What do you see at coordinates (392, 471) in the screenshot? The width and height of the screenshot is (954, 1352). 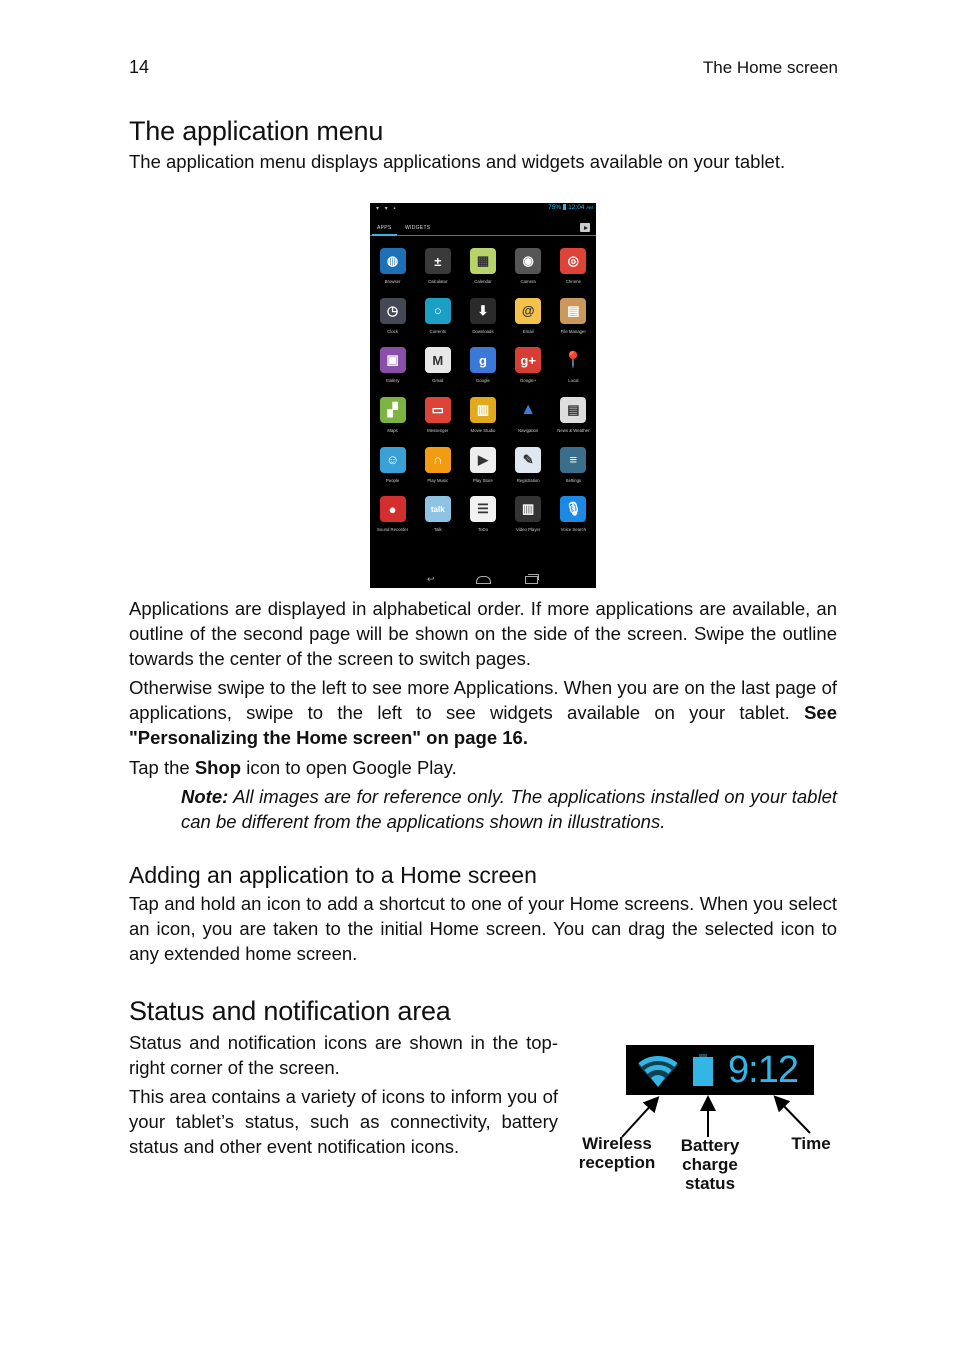 I see `app-item: ☺ People` at bounding box center [392, 471].